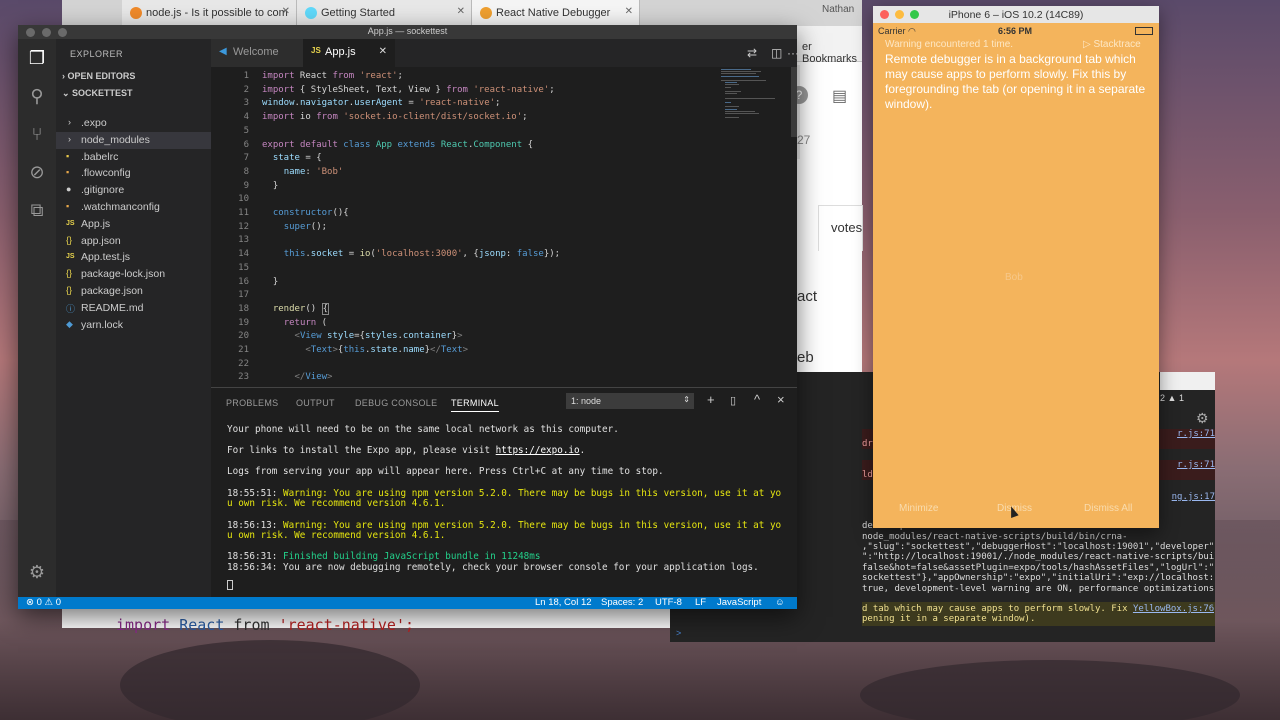 Image resolution: width=1280 pixels, height=720 pixels. I want to click on chrome-tab: Getting Started ✕, so click(384, 13).